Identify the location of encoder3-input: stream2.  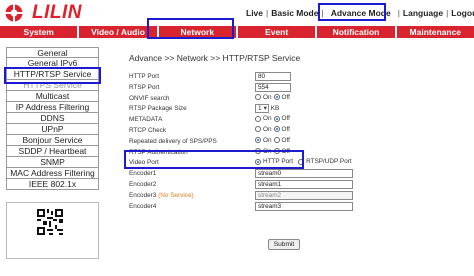
(304, 195).